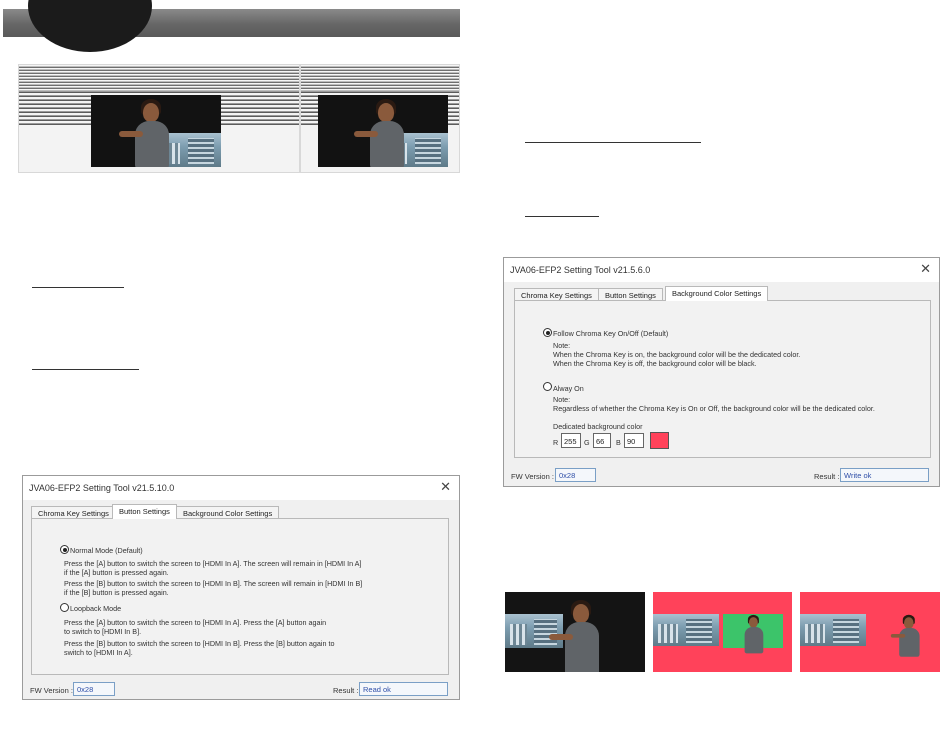 This screenshot has height=736, width=950. I want to click on preview-thumbnail-red-green, so click(722, 632).